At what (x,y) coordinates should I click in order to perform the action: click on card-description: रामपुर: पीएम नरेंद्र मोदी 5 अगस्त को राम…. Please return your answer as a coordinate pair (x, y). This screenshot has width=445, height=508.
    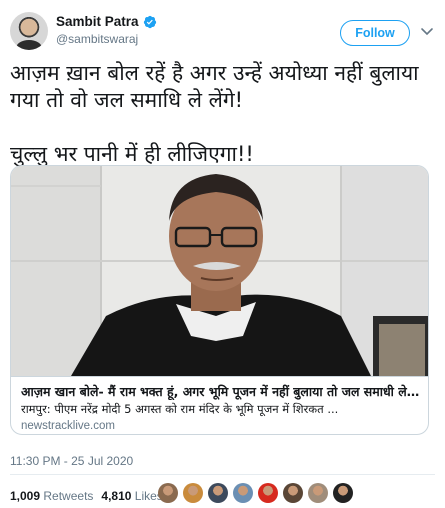
    Looking at the image, I should click on (180, 409).